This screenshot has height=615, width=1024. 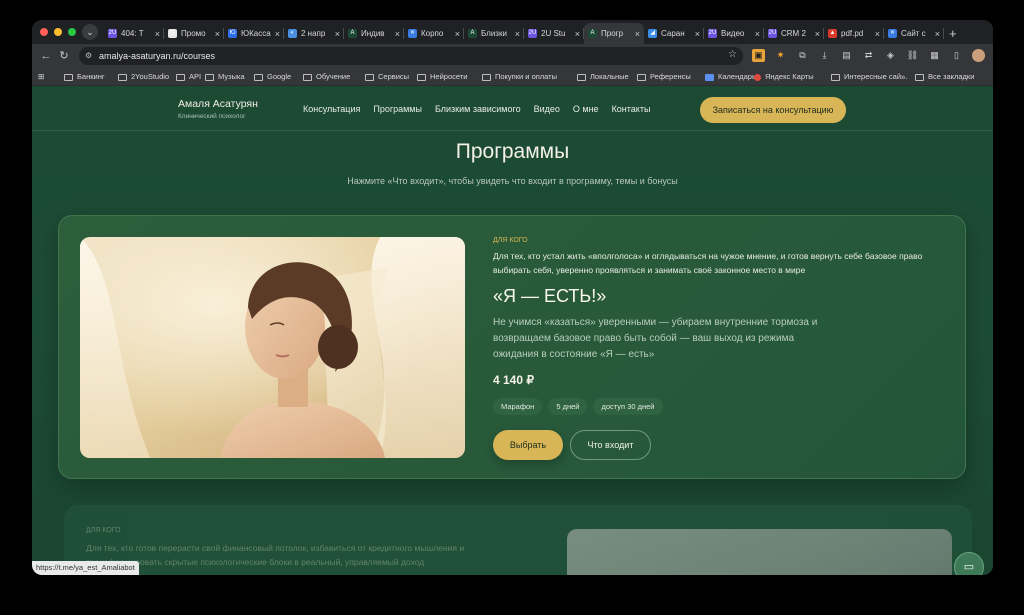 What do you see at coordinates (773, 110) in the screenshot?
I see `book-consultation-button: Записаться на консультацию` at bounding box center [773, 110].